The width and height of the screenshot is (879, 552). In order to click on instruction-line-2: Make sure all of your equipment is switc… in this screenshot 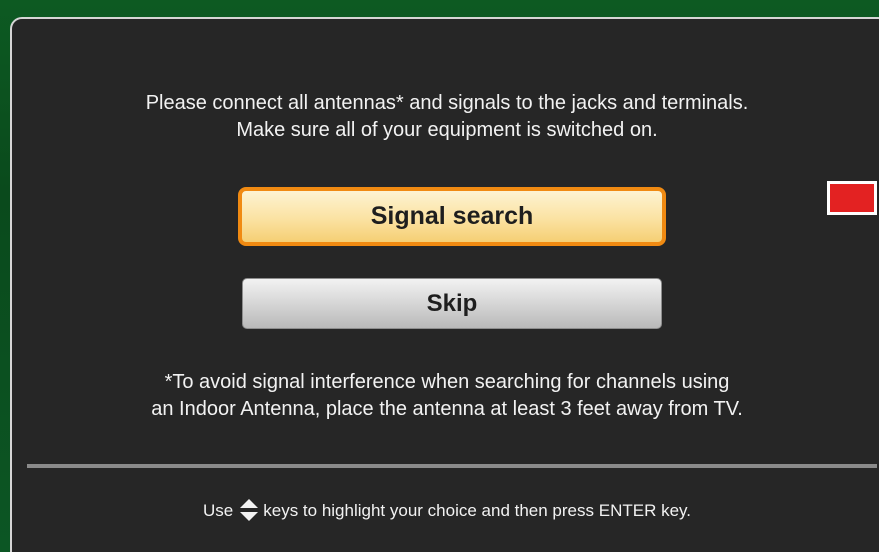, I will do `click(447, 130)`.